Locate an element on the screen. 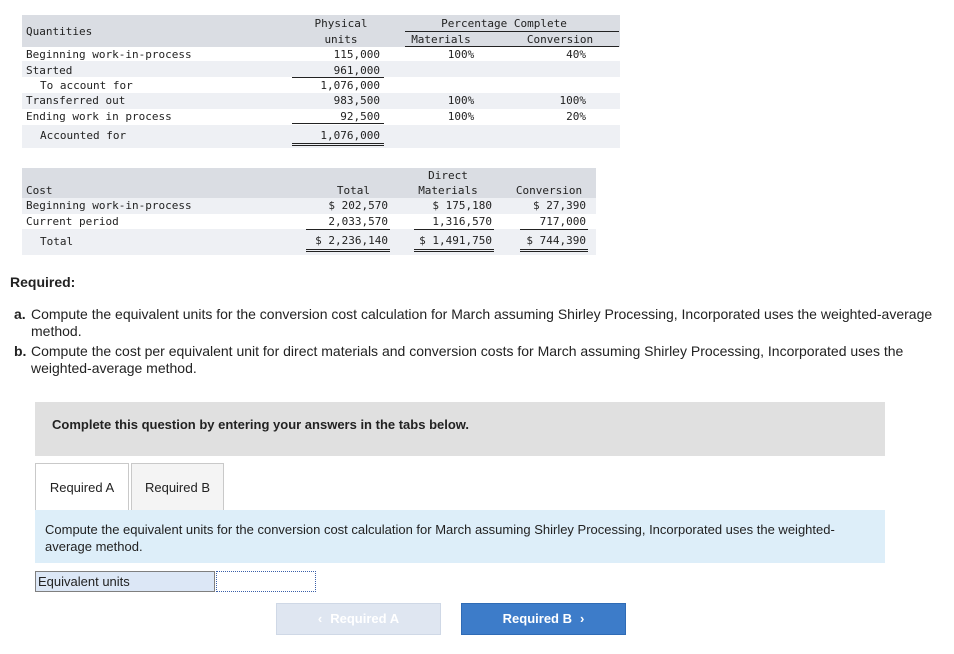 Image resolution: width=954 pixels, height=654 pixels. tab-required-a: Required A is located at coordinates (82, 487).